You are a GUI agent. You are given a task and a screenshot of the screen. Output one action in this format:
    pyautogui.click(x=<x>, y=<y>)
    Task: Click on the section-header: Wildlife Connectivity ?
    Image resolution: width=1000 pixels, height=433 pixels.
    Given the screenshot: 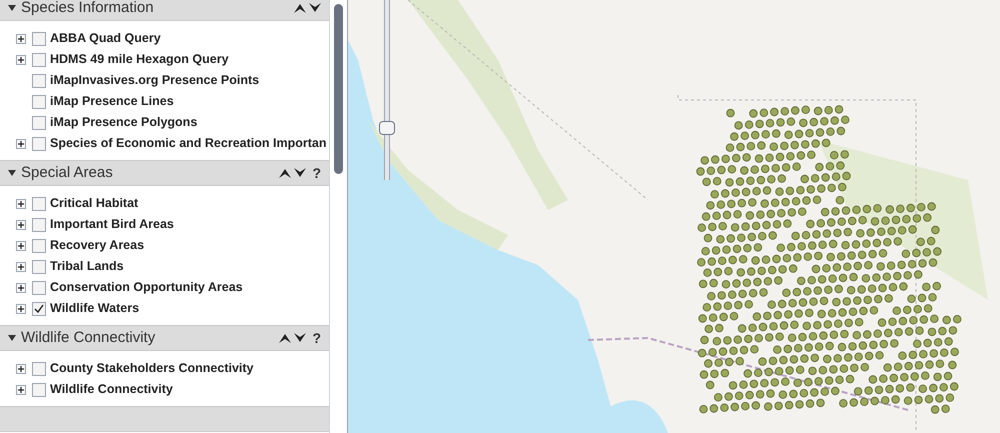 What is the action you would take?
    pyautogui.click(x=164, y=338)
    